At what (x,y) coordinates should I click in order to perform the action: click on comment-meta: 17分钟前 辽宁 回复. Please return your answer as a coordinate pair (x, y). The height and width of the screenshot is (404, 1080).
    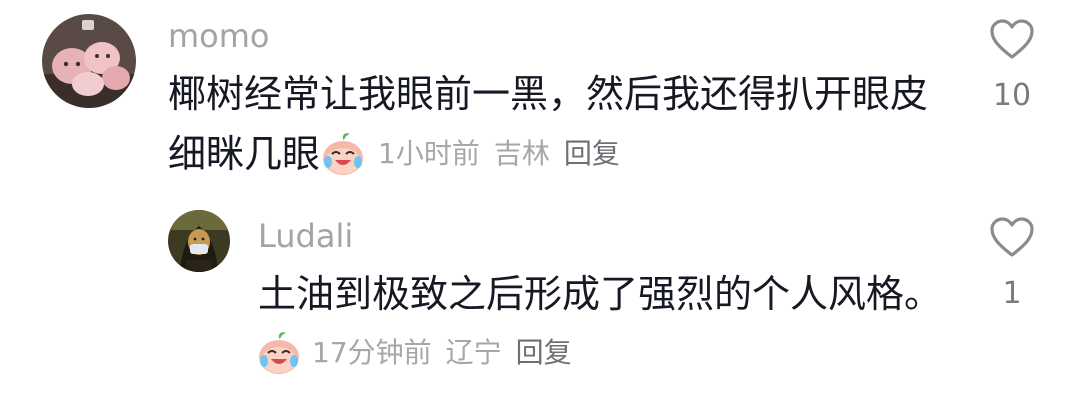
    Looking at the image, I should click on (414, 353).